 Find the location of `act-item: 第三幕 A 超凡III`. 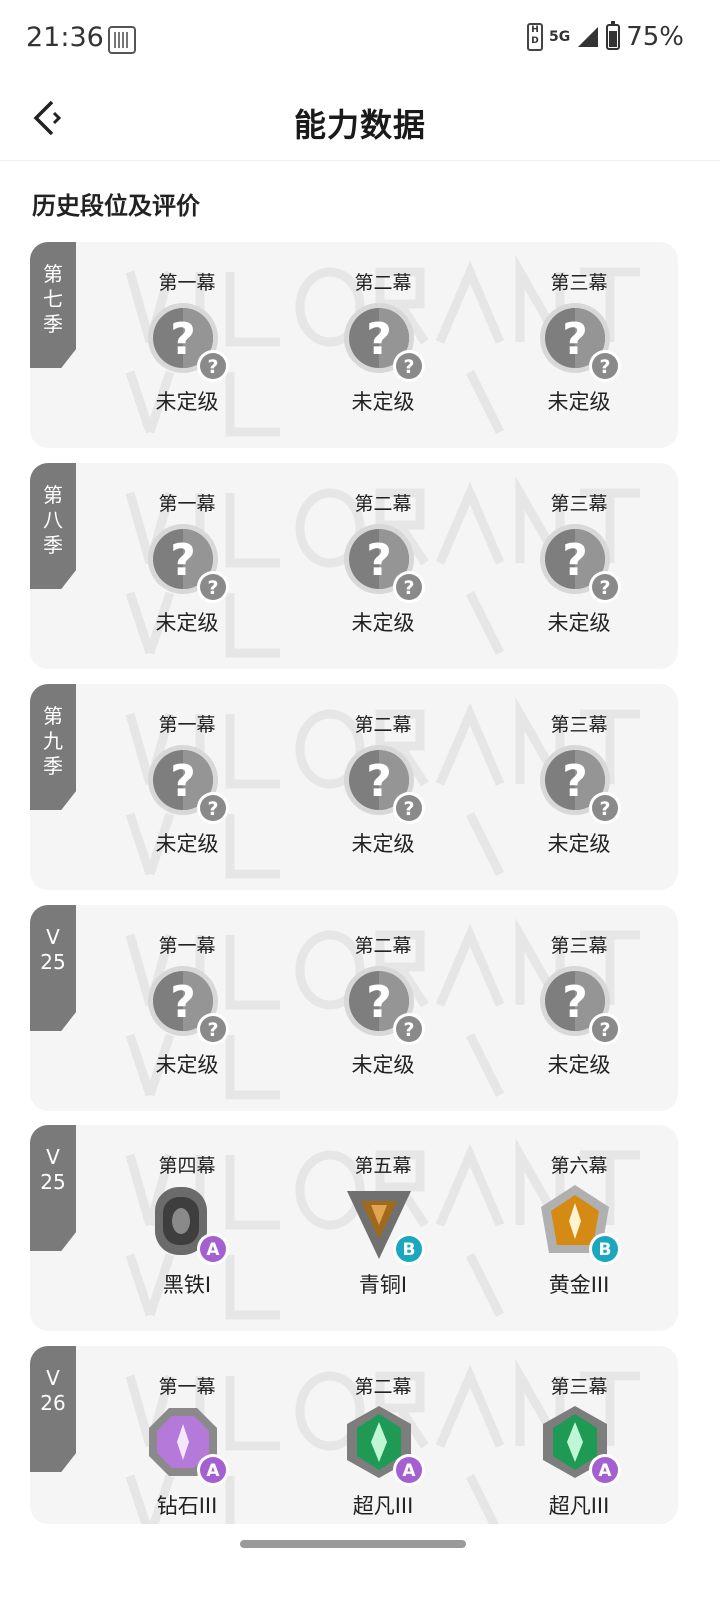

act-item: 第三幕 A 超凡III is located at coordinates (579, 1447).